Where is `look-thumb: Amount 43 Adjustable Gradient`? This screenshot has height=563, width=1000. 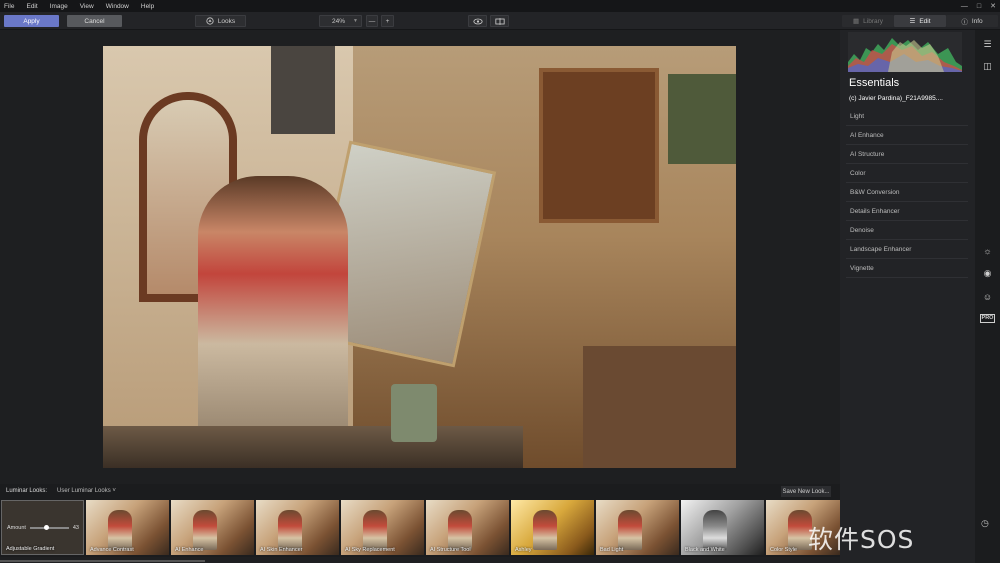
look-thumb: Amount 43 Adjustable Gradient is located at coordinates (42, 527).